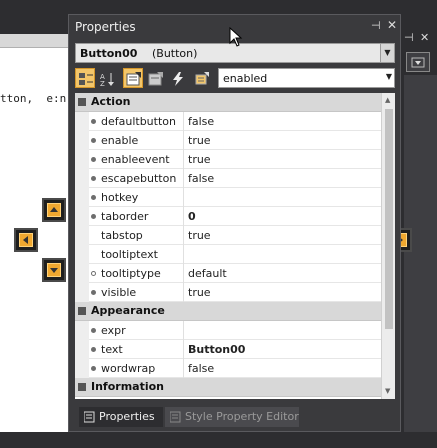 This screenshot has height=448, width=437. Describe the element at coordinates (155, 78) in the screenshot. I see `property-pages-button` at that location.